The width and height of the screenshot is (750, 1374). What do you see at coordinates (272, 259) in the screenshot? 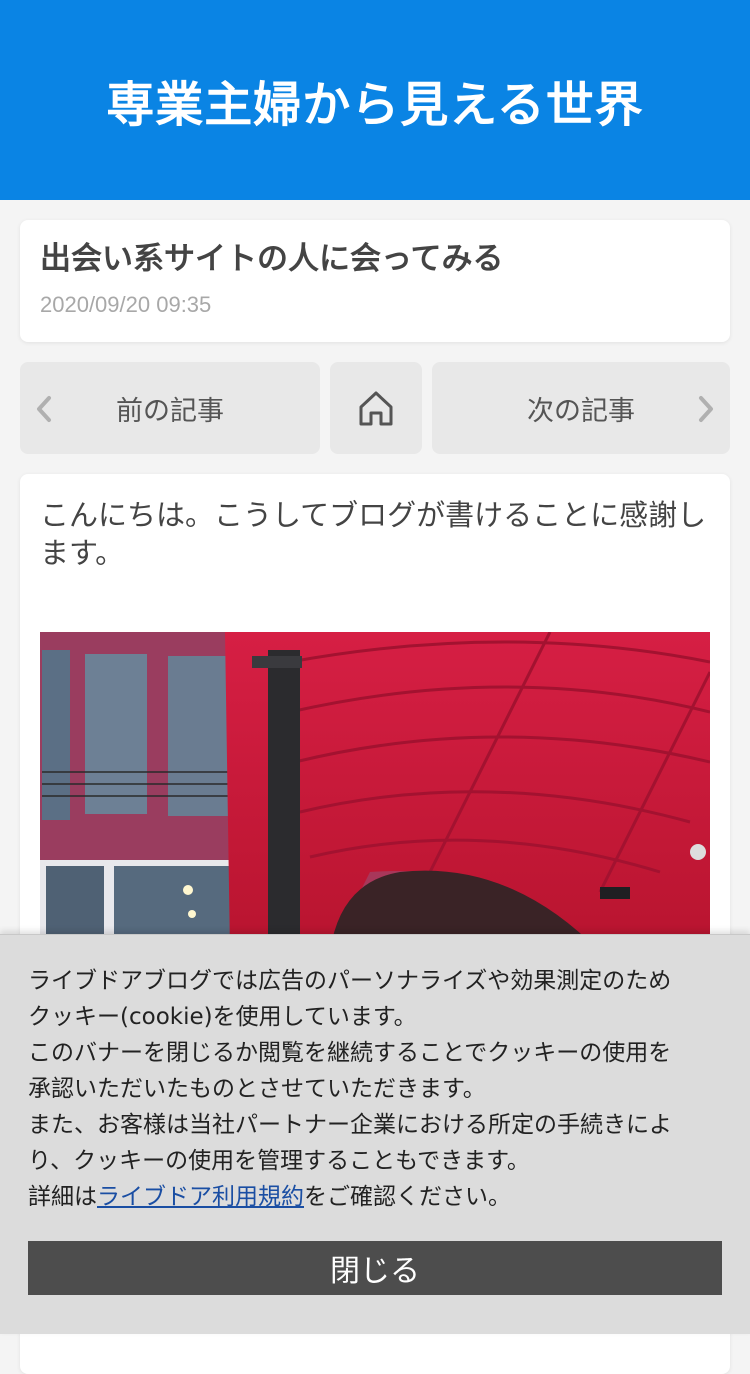
I see `post-title: 出会い系サイトの人に会ってみる` at bounding box center [272, 259].